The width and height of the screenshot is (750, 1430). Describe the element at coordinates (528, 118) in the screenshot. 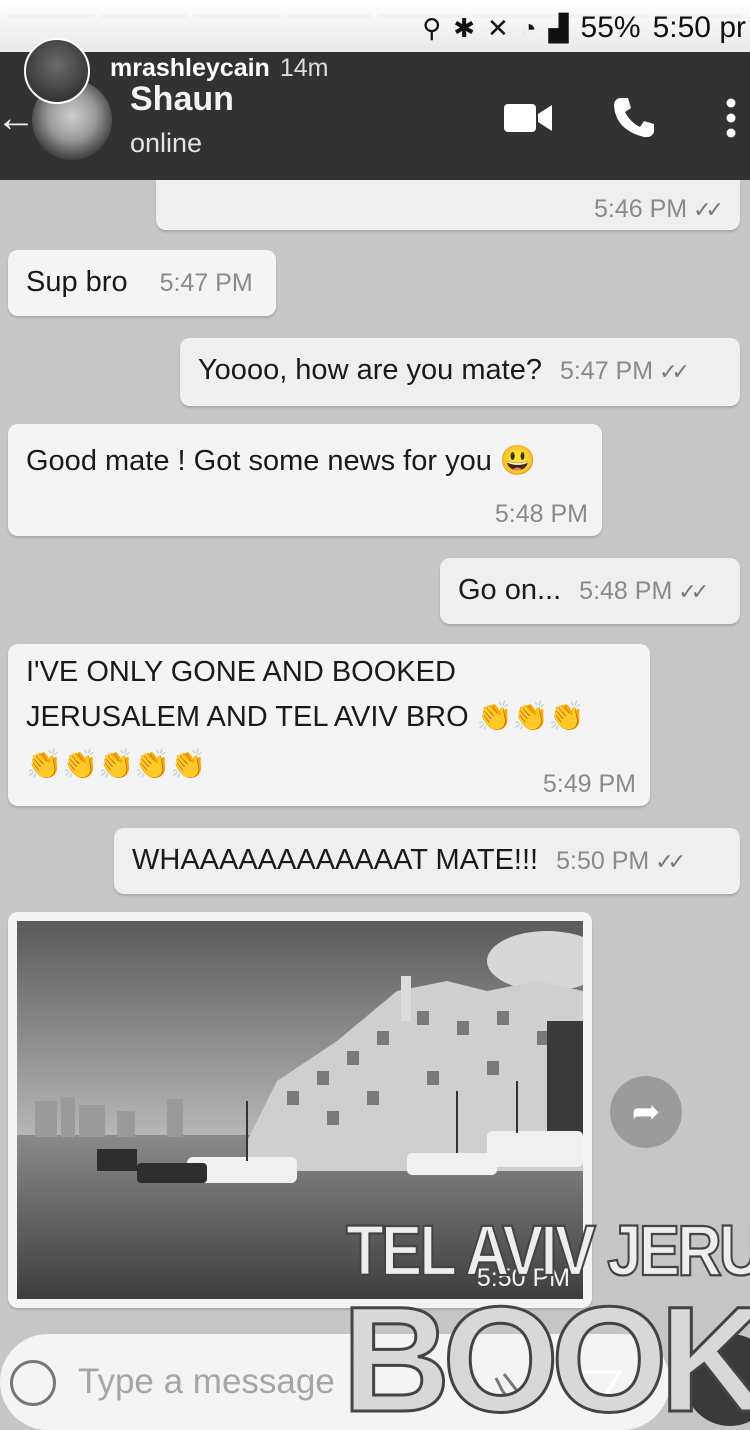

I see `video-call-icon` at that location.